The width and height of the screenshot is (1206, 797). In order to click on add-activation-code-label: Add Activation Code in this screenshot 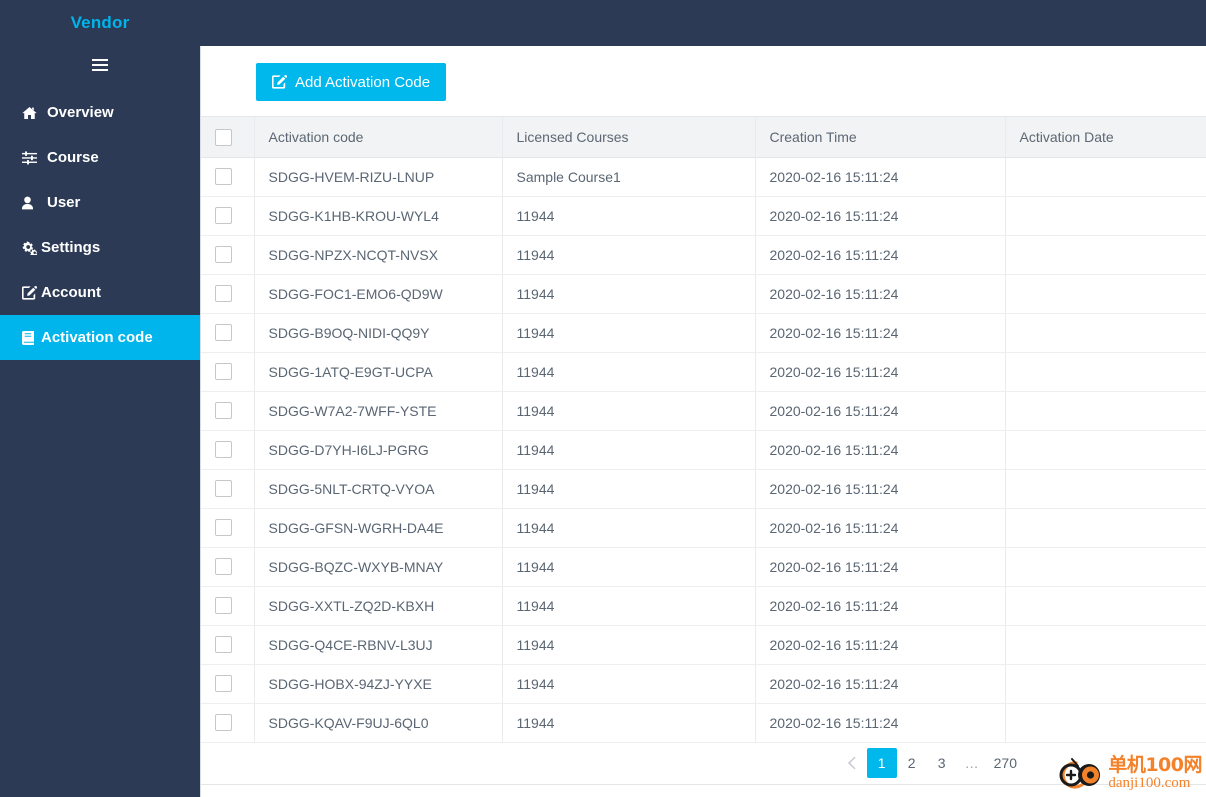, I will do `click(363, 82)`.